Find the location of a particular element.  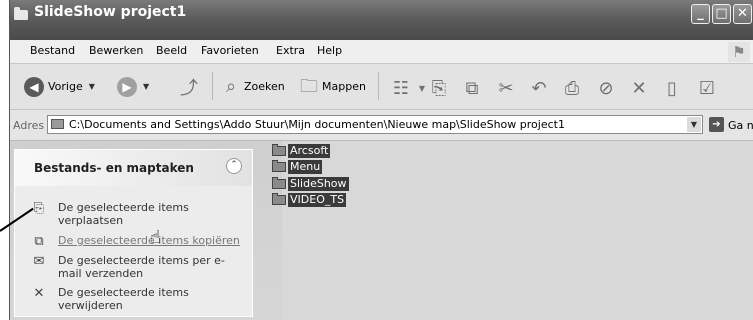

copy-to-icon: ⧉ is located at coordinates (472, 89).